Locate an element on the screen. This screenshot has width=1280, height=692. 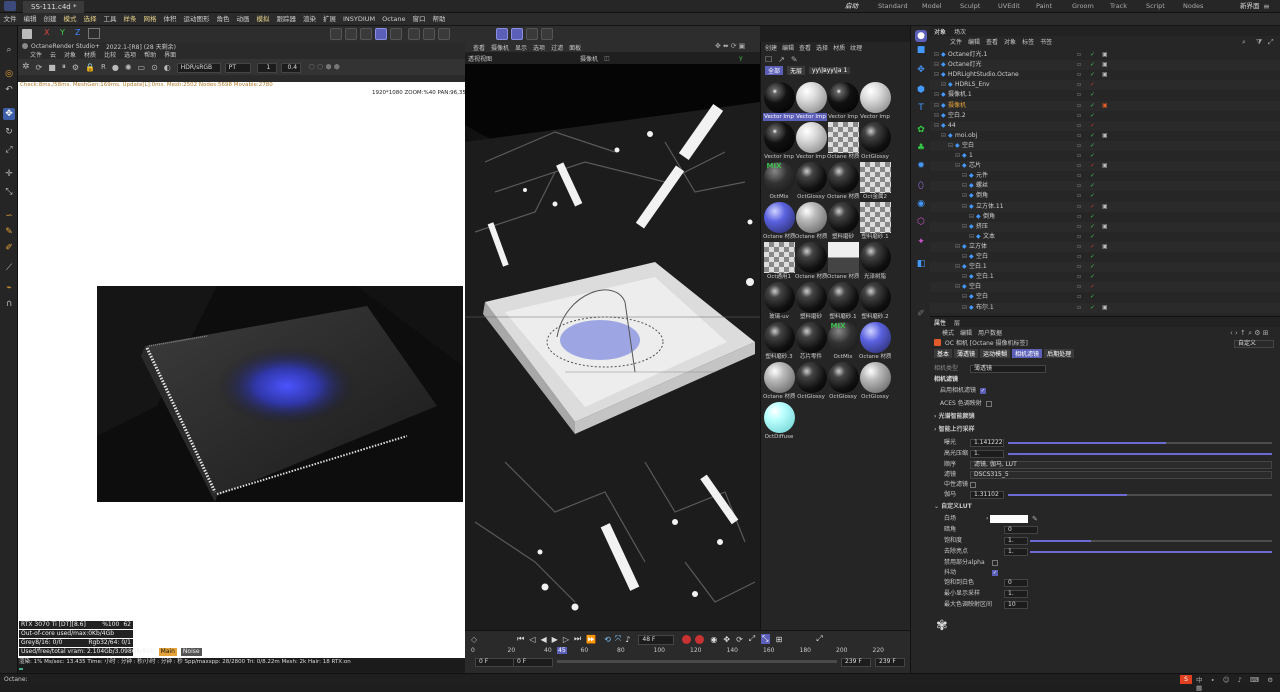
viewport-menu-item: 显示 is located at coordinates (521, 47).